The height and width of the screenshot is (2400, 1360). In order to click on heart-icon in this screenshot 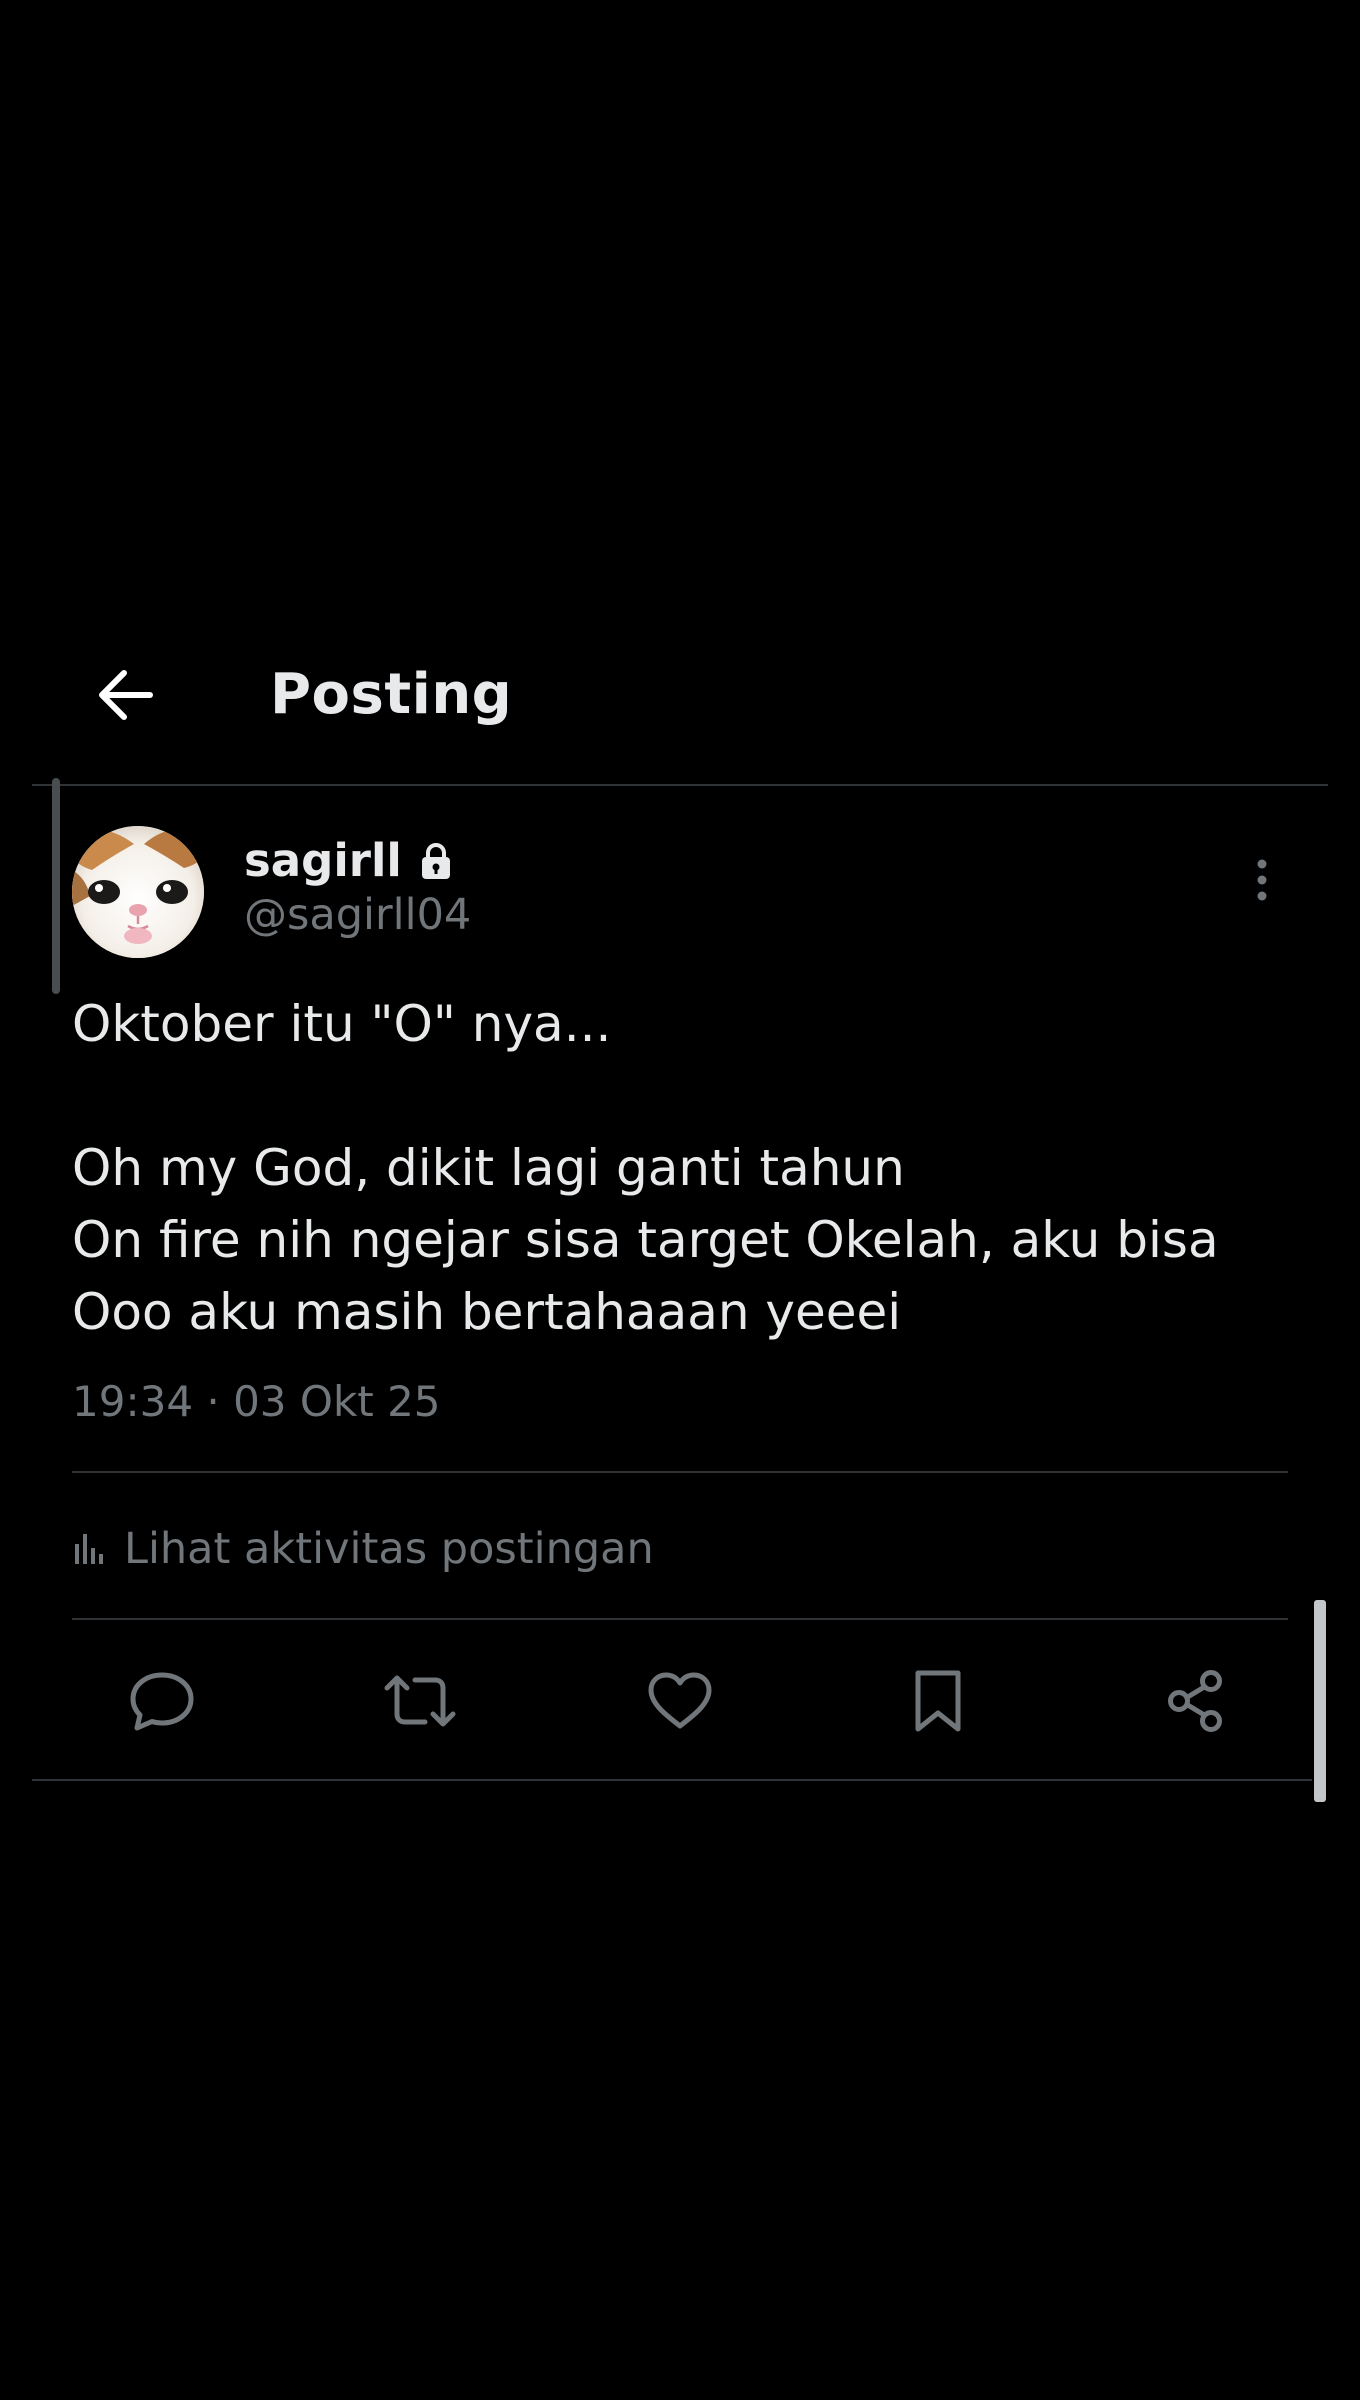, I will do `click(680, 1700)`.